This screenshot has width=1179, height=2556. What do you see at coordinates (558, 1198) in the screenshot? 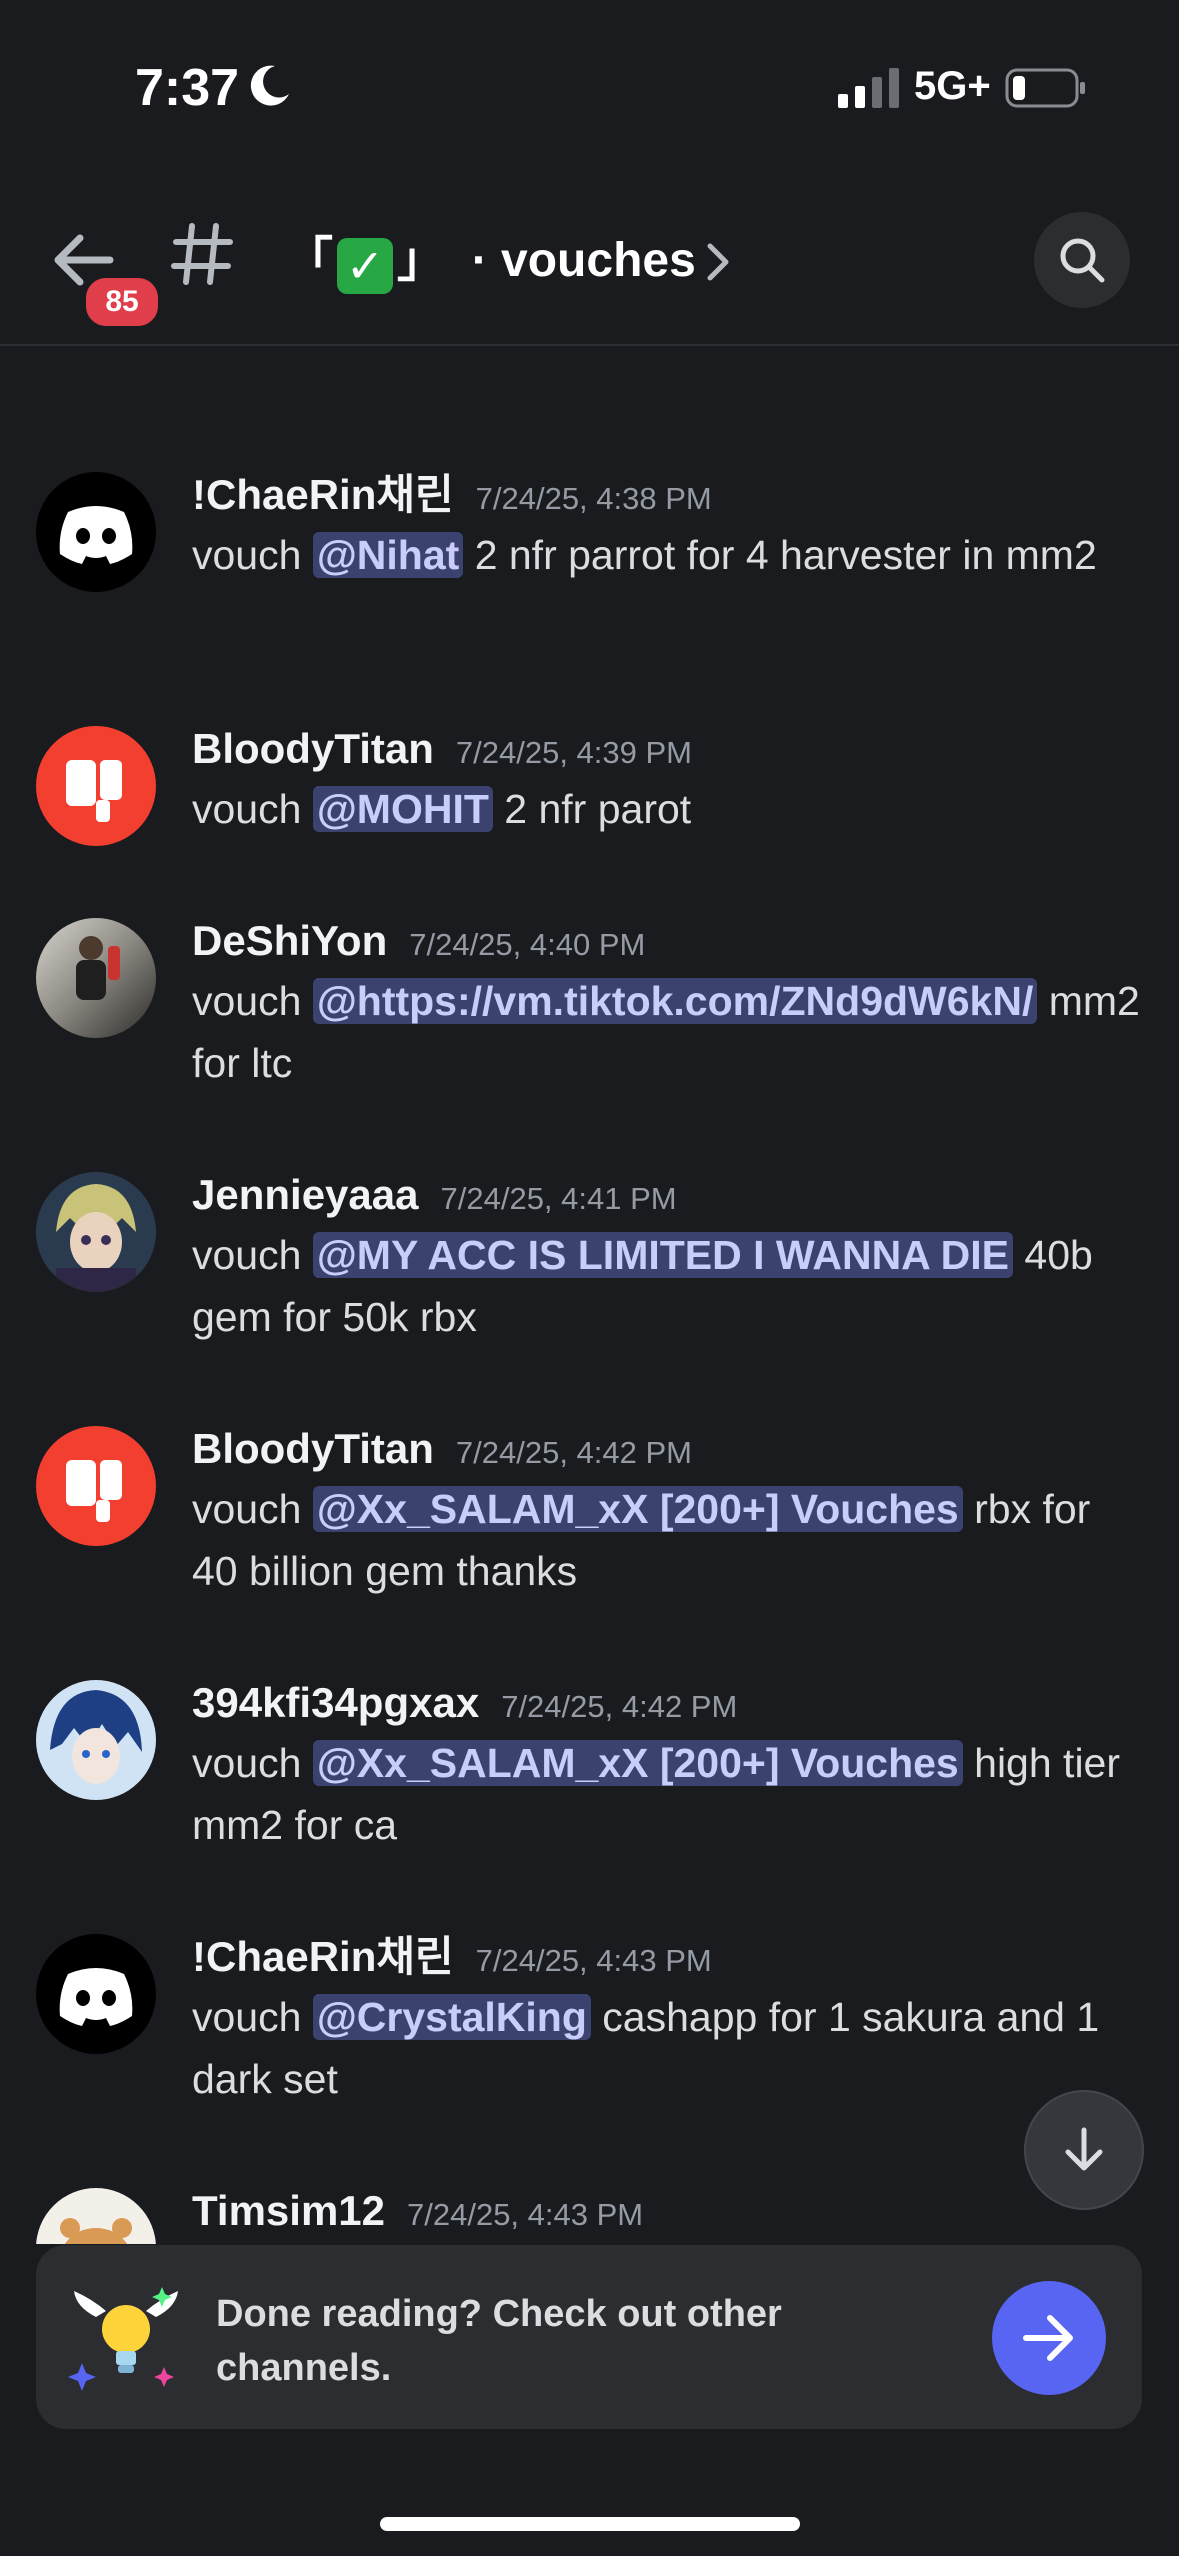
I see `timestamp: 7/24/25, 4:41 PM` at bounding box center [558, 1198].